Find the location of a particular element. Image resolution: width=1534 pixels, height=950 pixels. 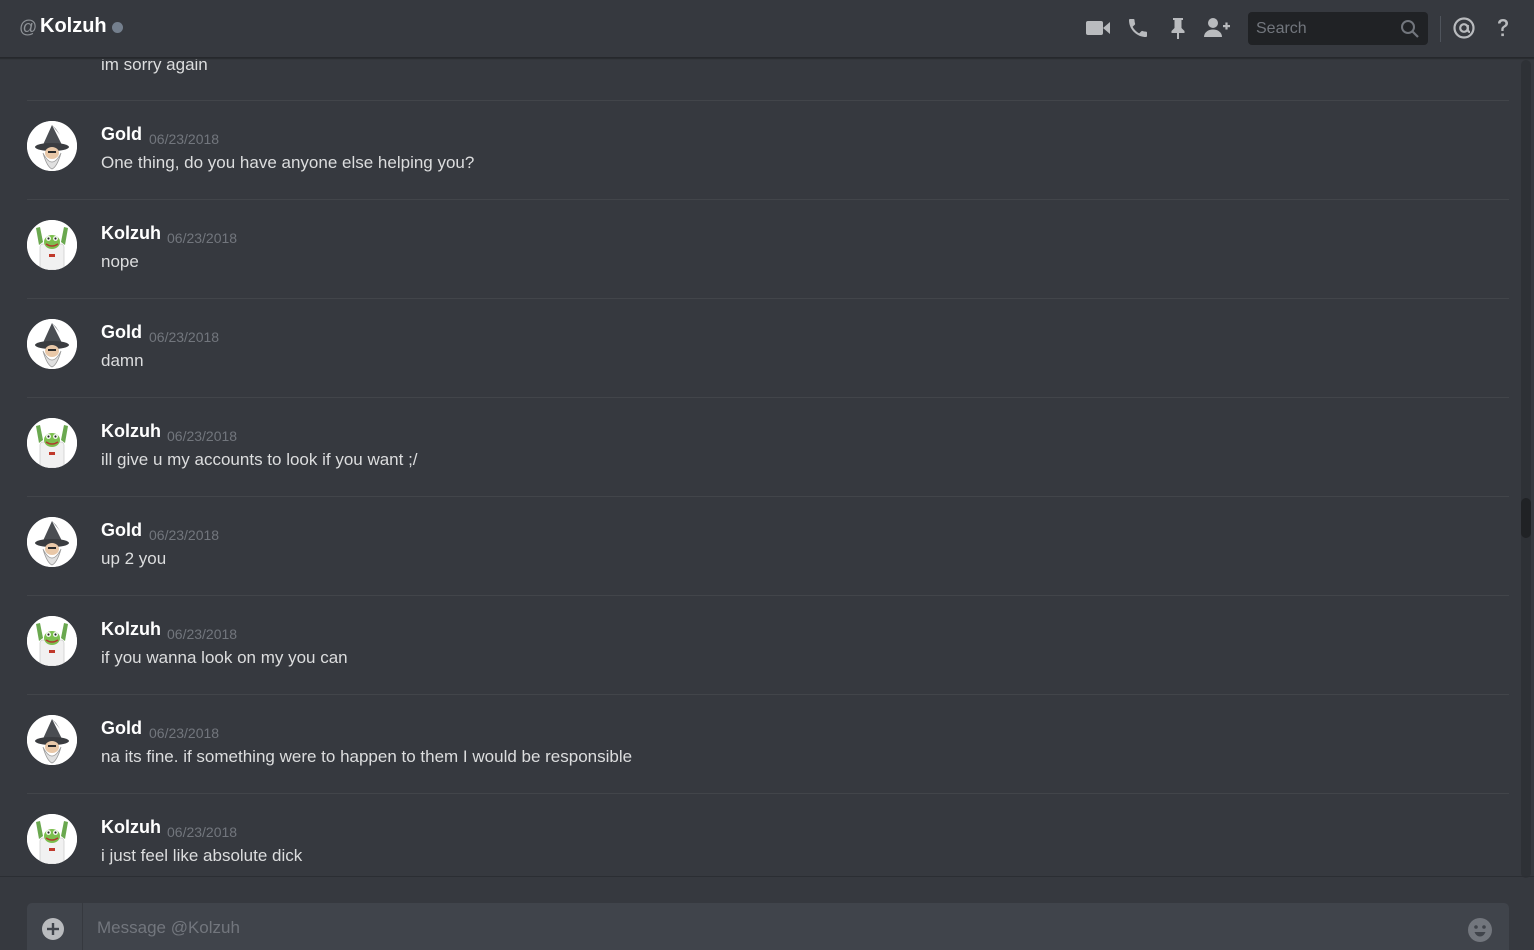

message-list-bottom-border is located at coordinates (767, 876).